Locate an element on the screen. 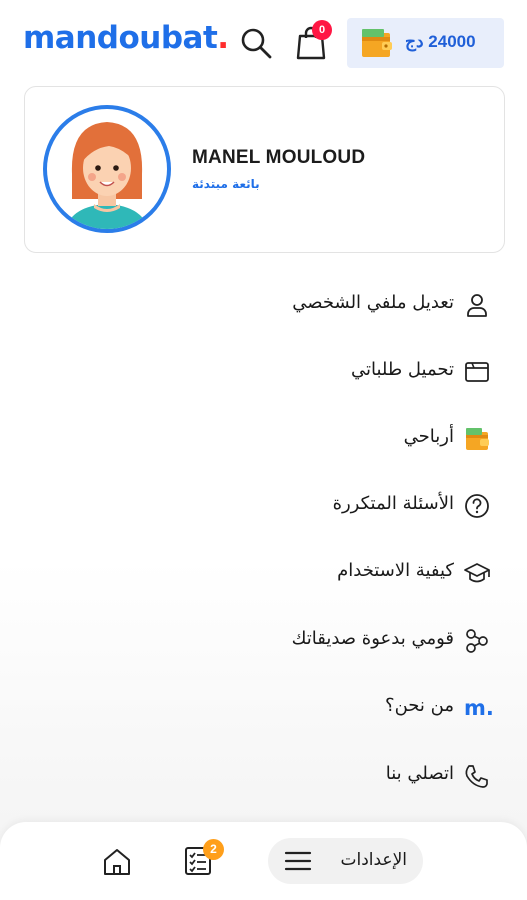 The image size is (527, 900). phone-icon is located at coordinates (477, 776).